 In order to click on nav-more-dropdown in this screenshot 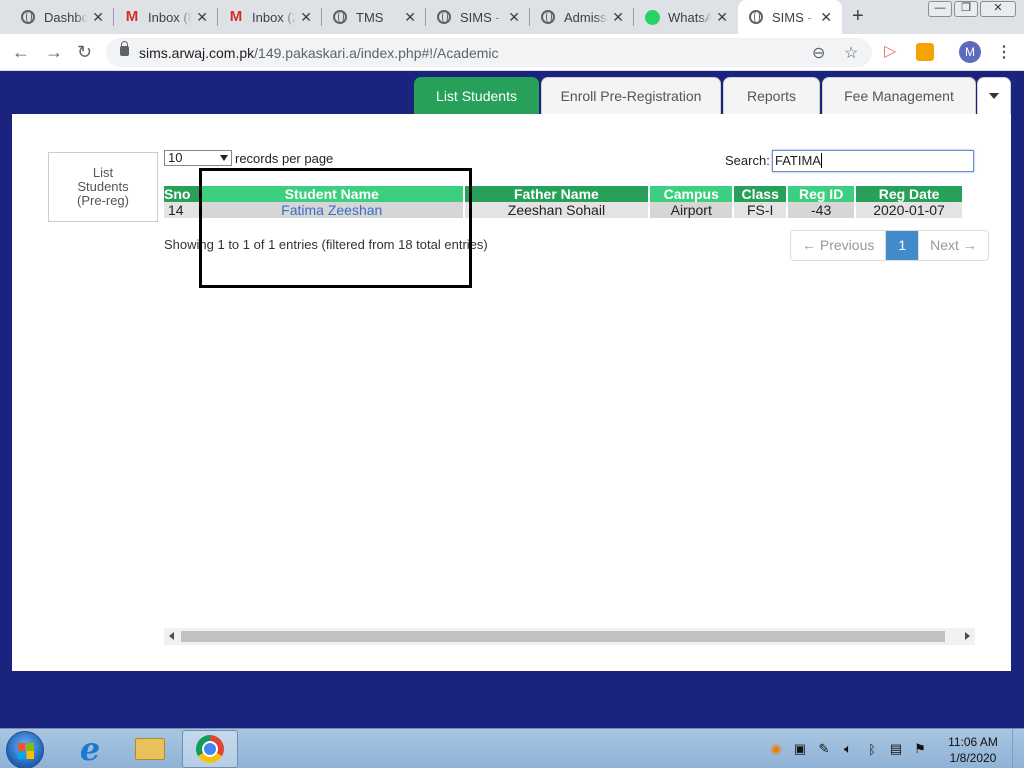, I will do `click(994, 95)`.